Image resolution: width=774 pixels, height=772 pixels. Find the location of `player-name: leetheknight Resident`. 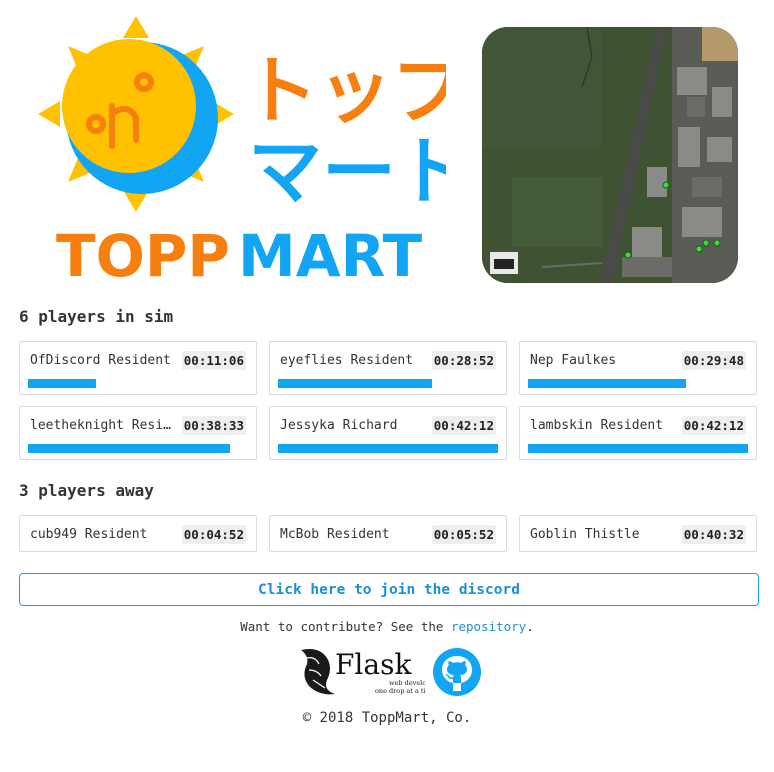

player-name: leetheknight Resident is located at coordinates (104, 425).